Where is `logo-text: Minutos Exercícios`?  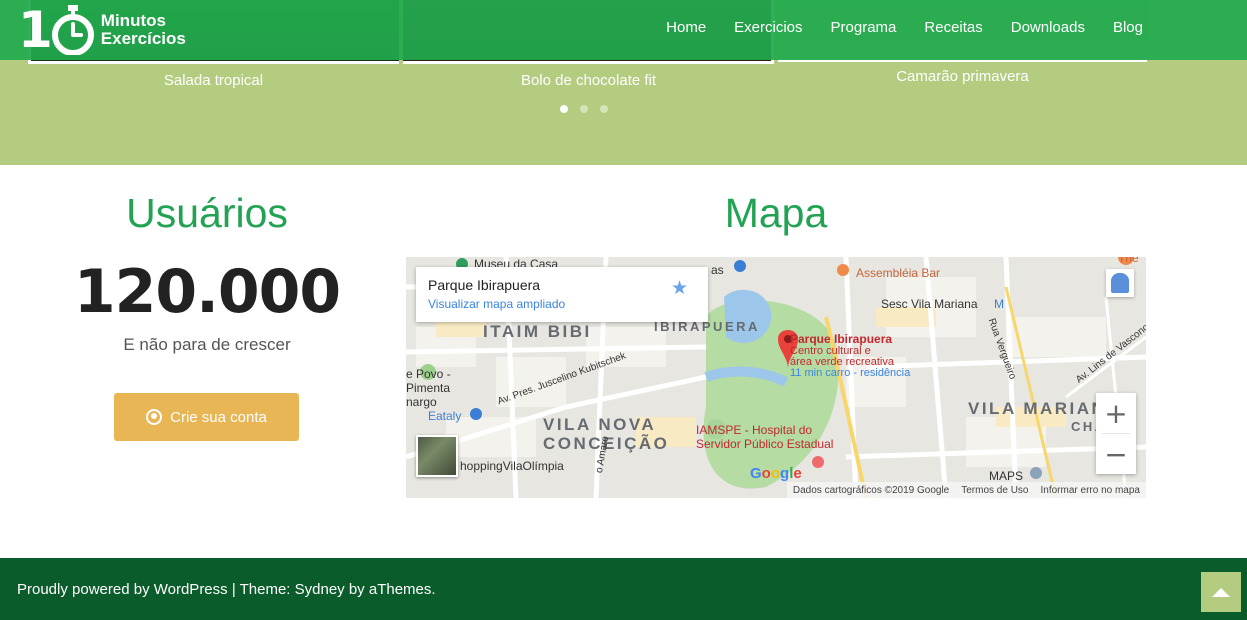
logo-text: Minutos Exercícios is located at coordinates (143, 30).